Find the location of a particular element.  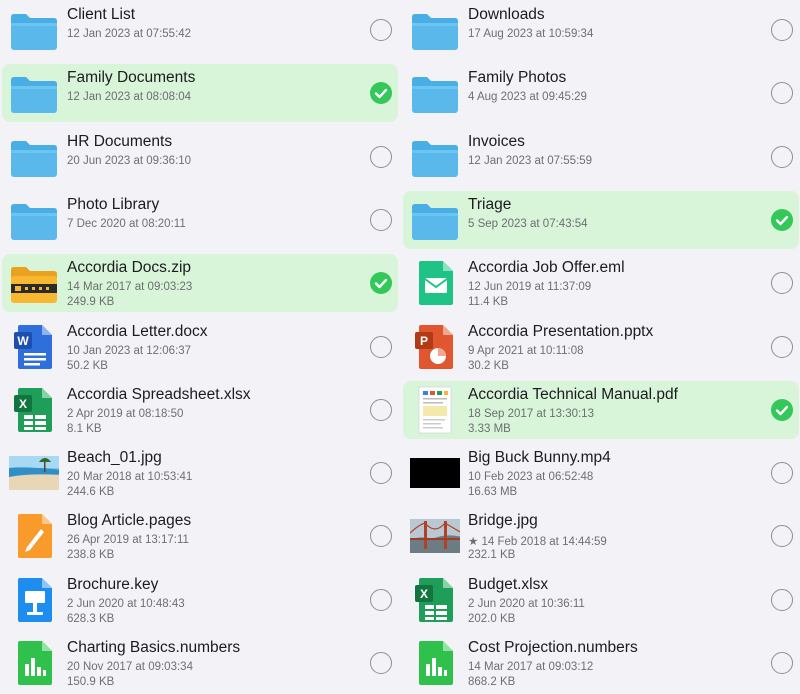

pages-document-icon is located at coordinates (34, 536).